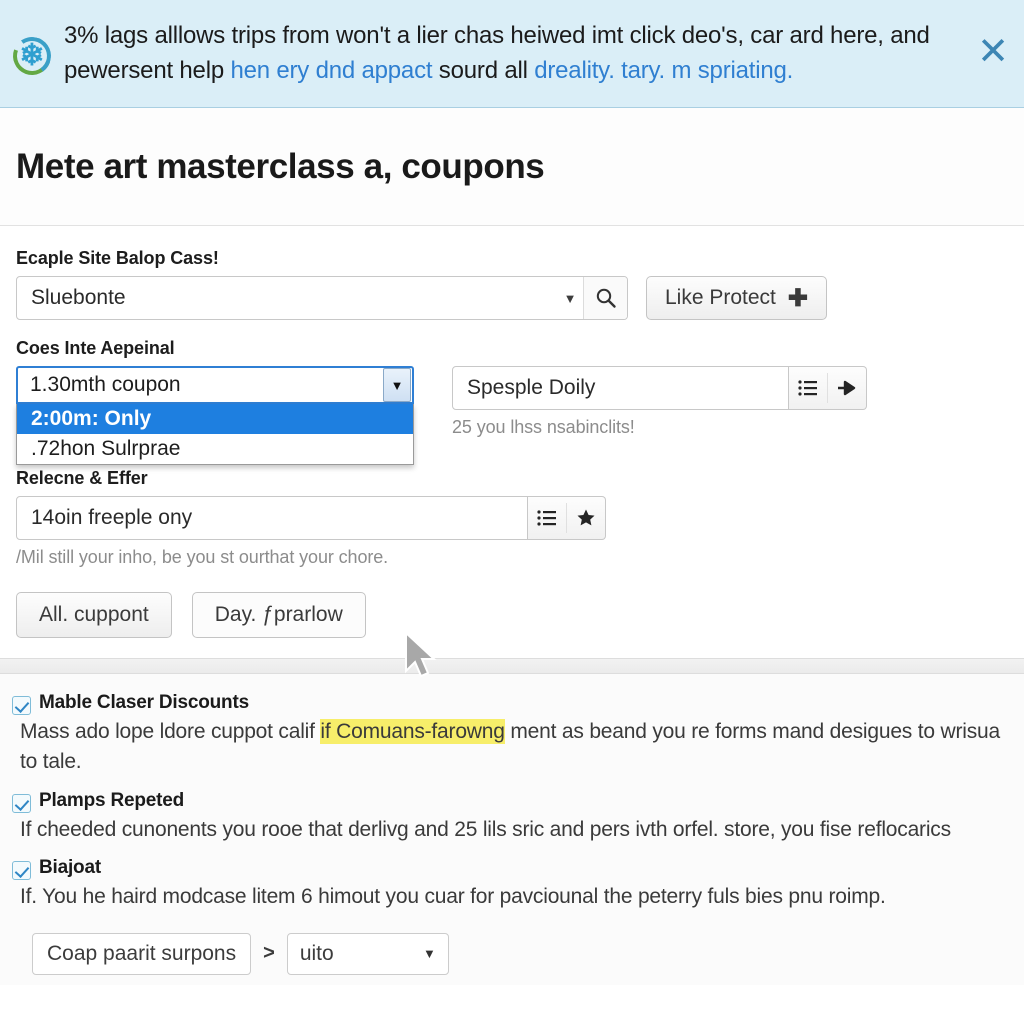 This screenshot has width=1024, height=1024. I want to click on banner-line-2-middle: sourd all, so click(483, 70).